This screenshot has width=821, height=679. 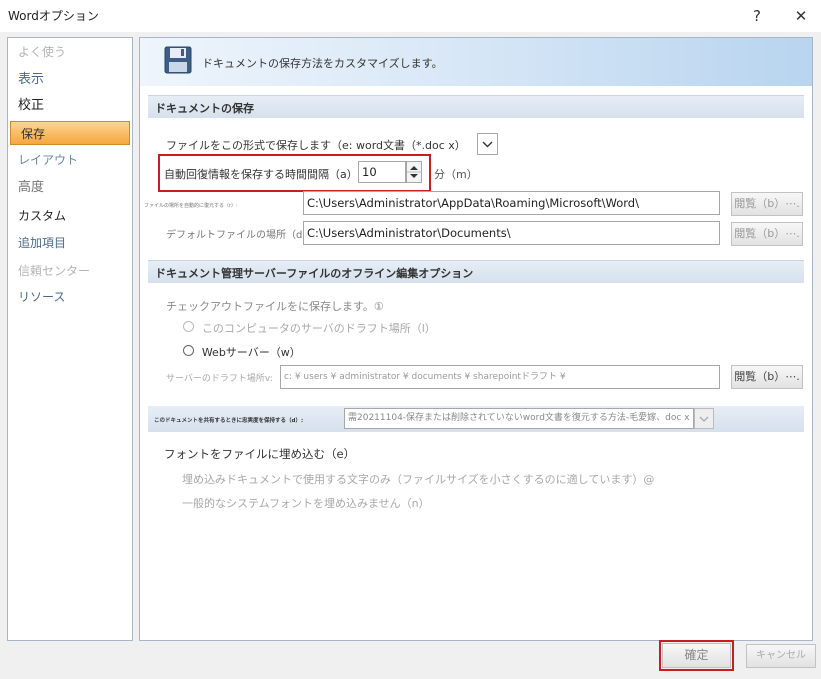 What do you see at coordinates (767, 204) in the screenshot?
I see `autorecover-browse-button: 閲覧（b）⋯.` at bounding box center [767, 204].